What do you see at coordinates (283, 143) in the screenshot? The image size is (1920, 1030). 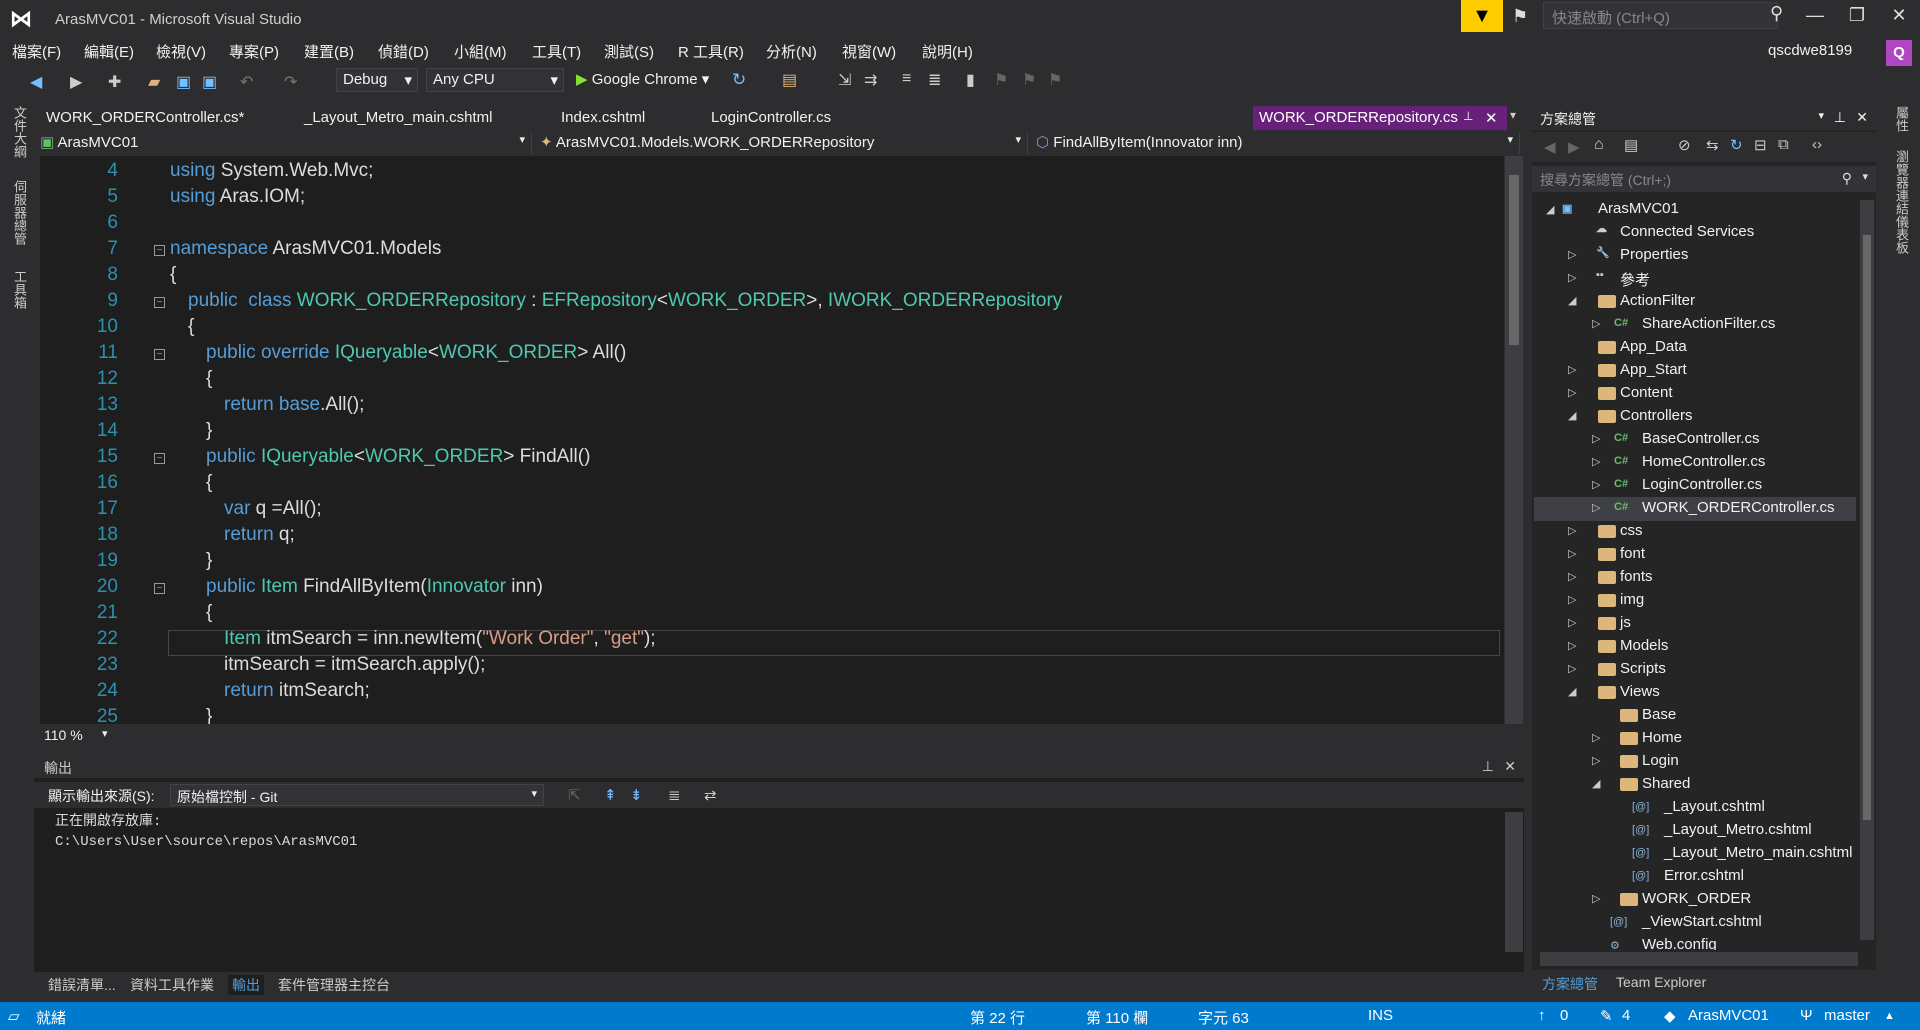 I see `project-select: ▣ ArasMVC01 ▾` at bounding box center [283, 143].